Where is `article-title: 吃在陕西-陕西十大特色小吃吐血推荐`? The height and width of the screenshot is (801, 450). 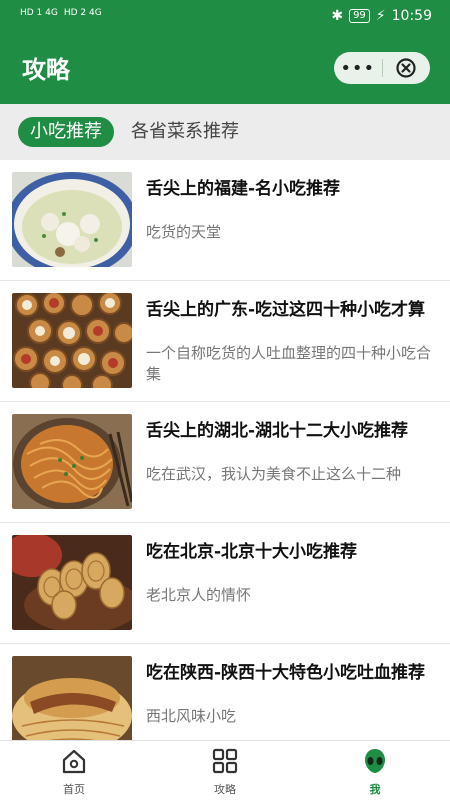
article-title: 吃在陕西-陕西十大特色小吃吐血推荐 is located at coordinates (286, 673).